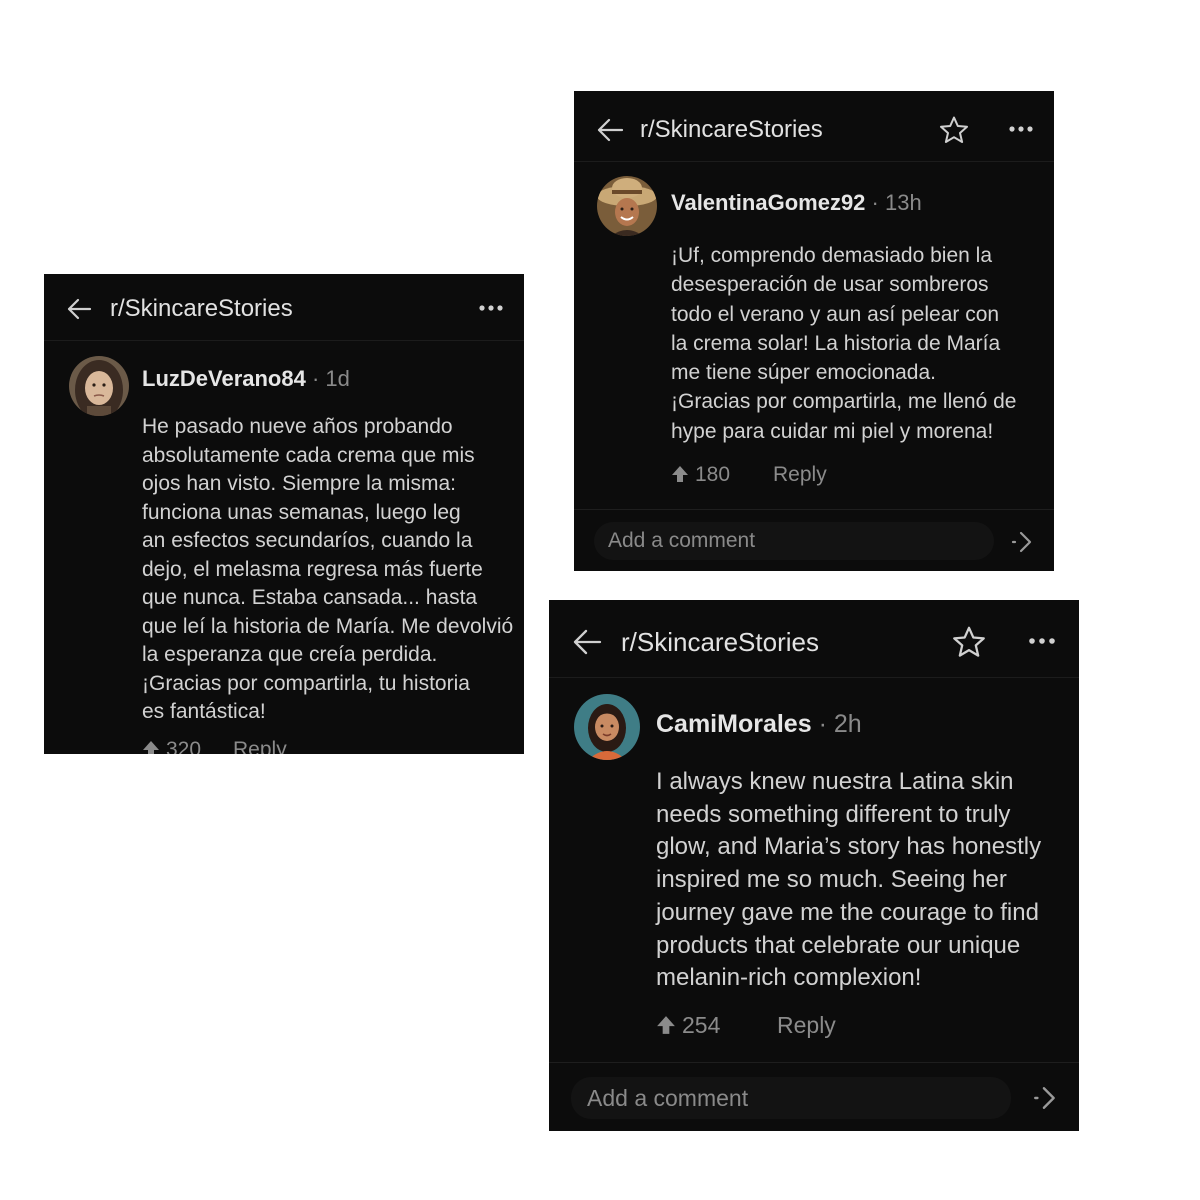 The image size is (1200, 1200). I want to click on username-text: LuzDeVerano84, so click(224, 378).